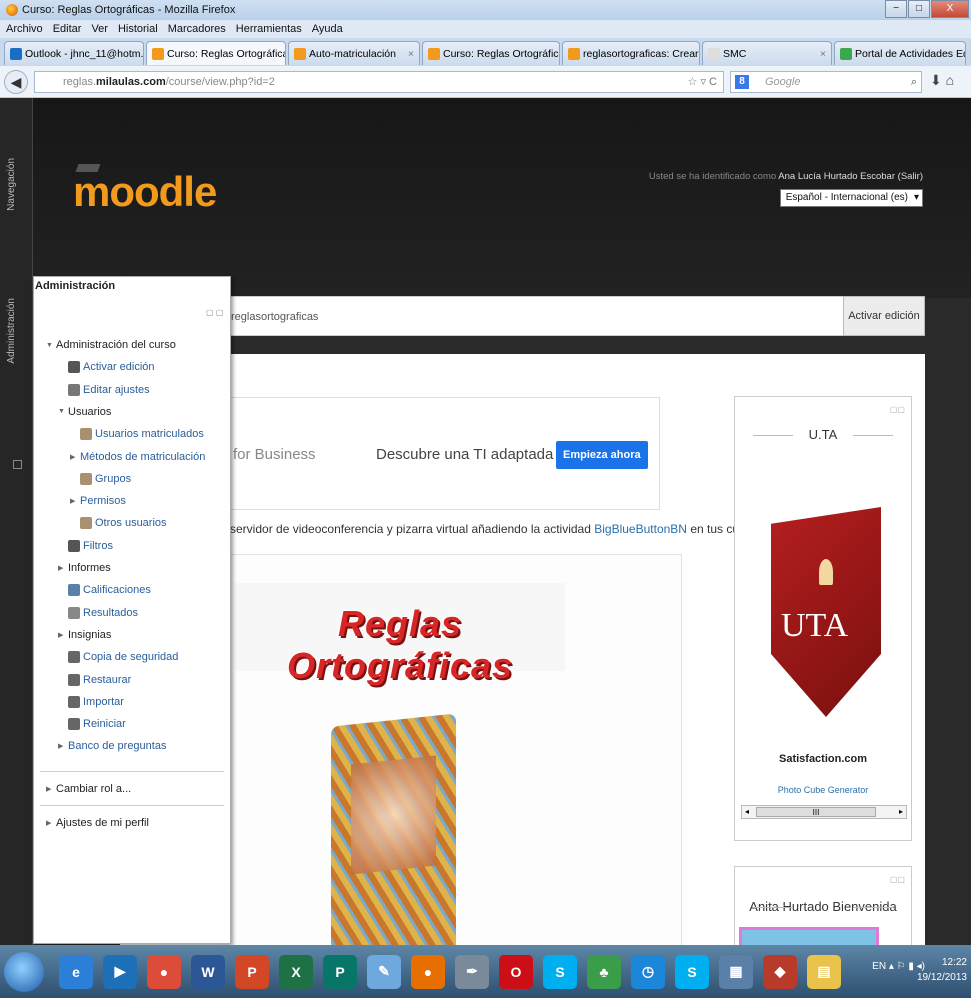 This screenshot has width=971, height=998. I want to click on menu-marcadores: Marcadores, so click(197, 29).